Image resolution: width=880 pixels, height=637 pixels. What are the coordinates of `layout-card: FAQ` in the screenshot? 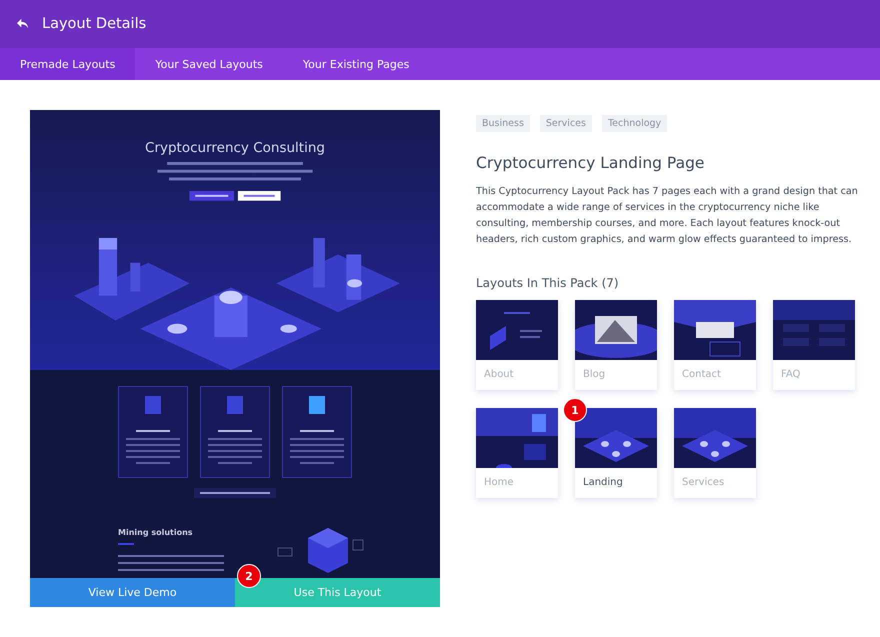 It's located at (814, 345).